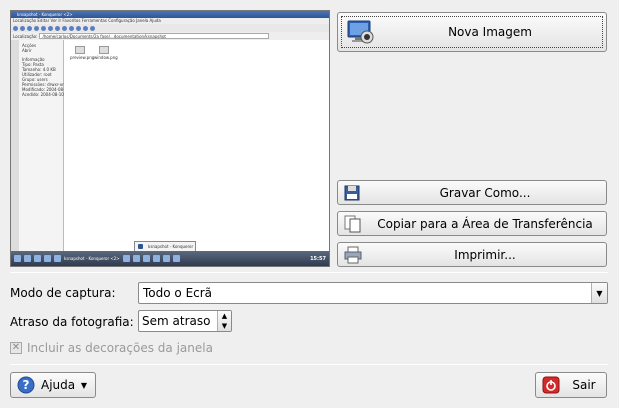 This screenshot has width=619, height=408. Describe the element at coordinates (27, 50) in the screenshot. I see `preview-panel-line: Abrir` at that location.